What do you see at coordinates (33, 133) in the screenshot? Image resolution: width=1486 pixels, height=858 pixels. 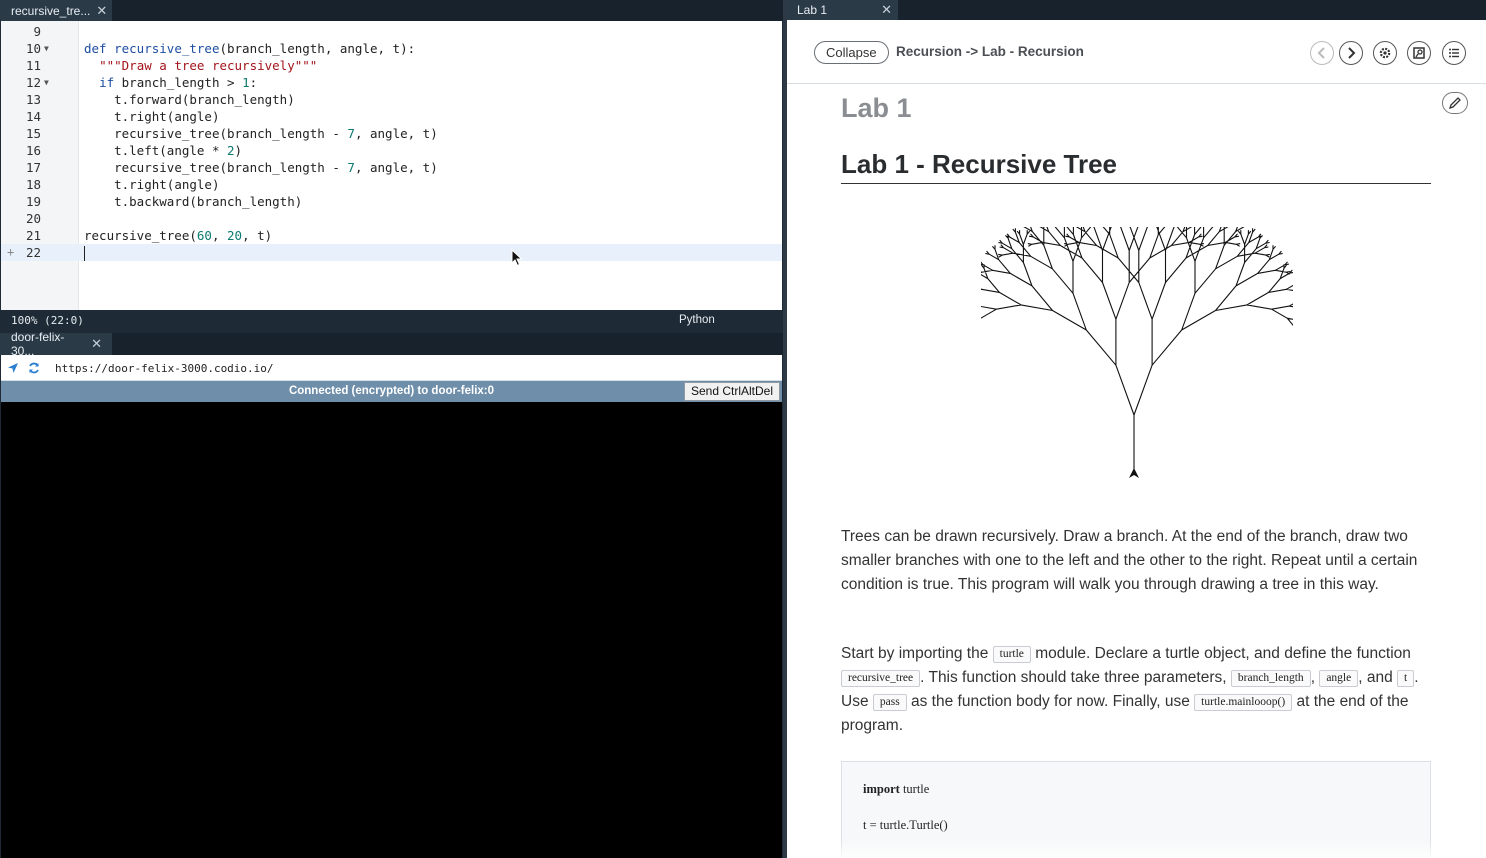 I see `line-number: 15` at bounding box center [33, 133].